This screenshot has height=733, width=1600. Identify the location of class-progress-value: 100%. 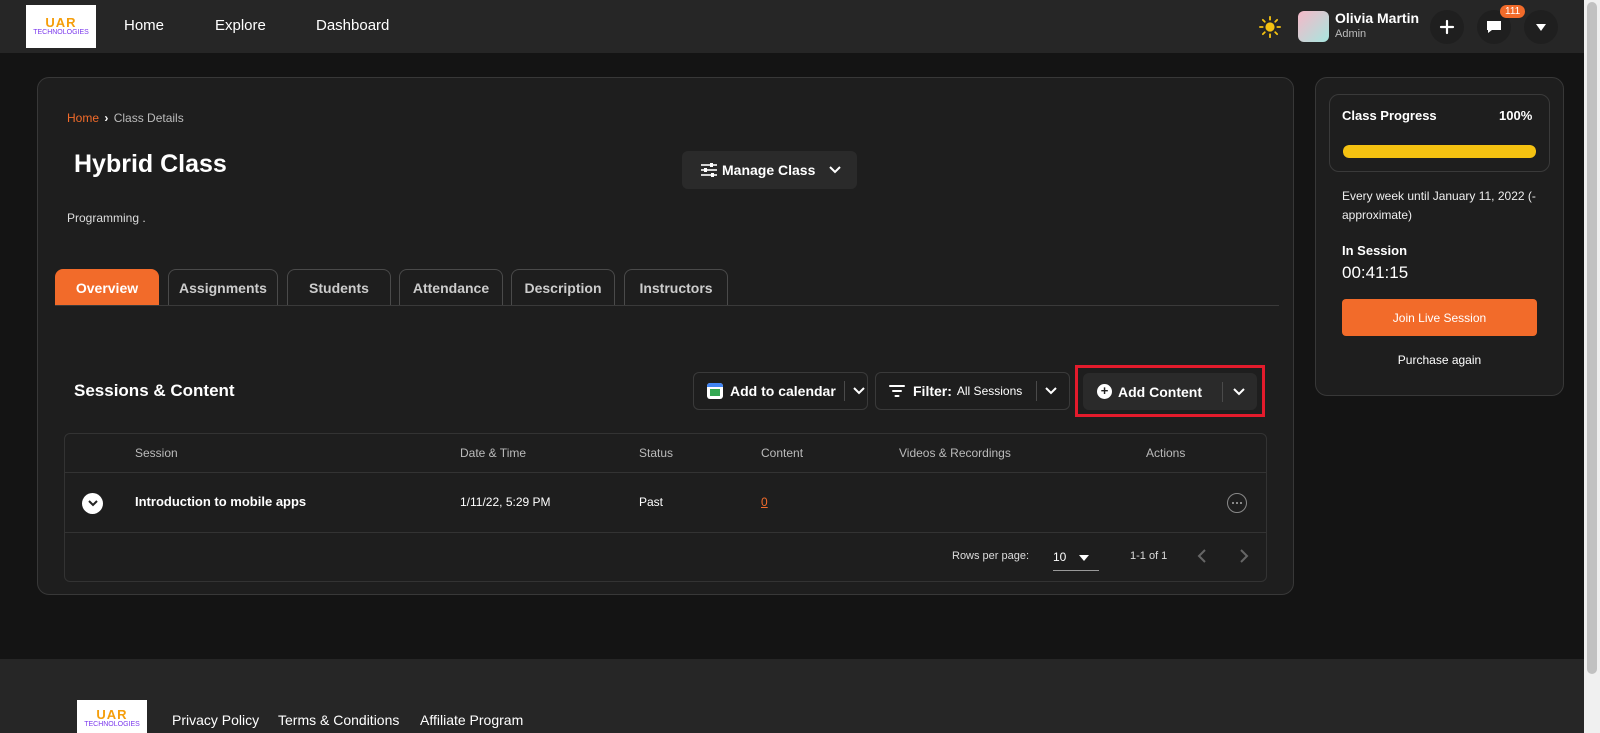
(1516, 115).